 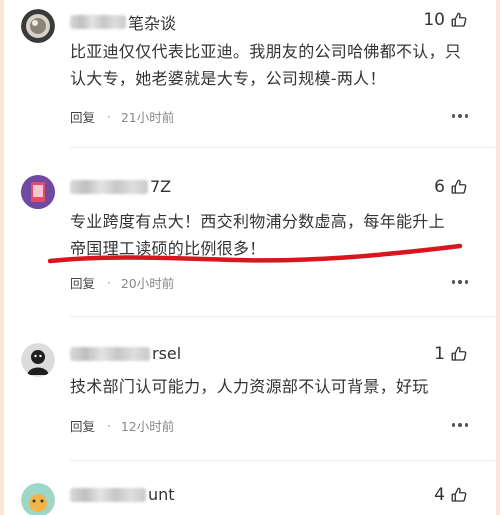 What do you see at coordinates (255, 253) in the screenshot?
I see `red-underline-annotation` at bounding box center [255, 253].